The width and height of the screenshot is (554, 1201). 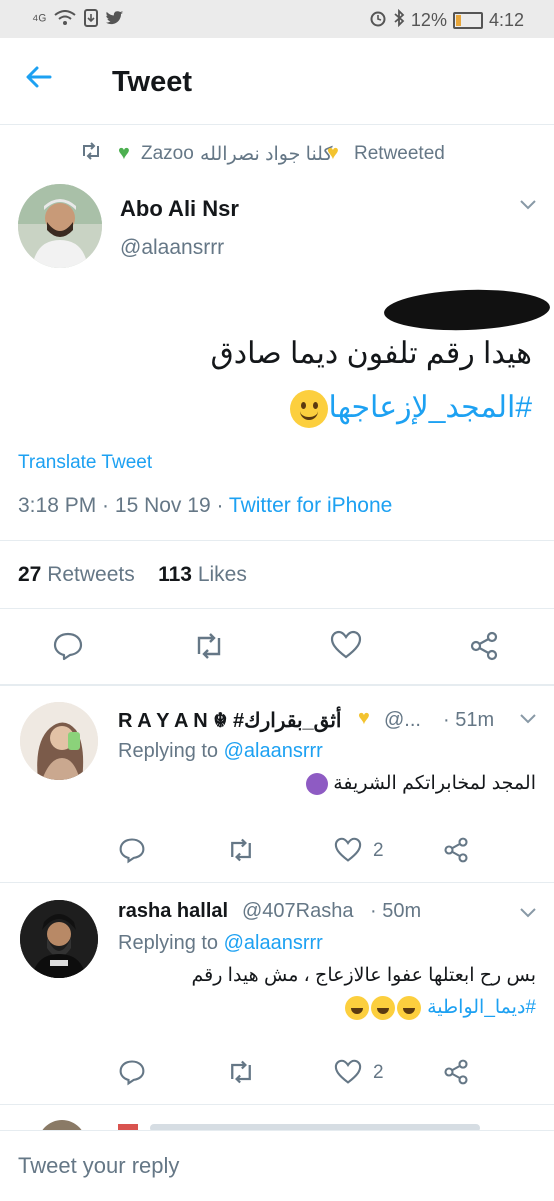 What do you see at coordinates (114, 20) in the screenshot?
I see `twitter-notification-icon` at bounding box center [114, 20].